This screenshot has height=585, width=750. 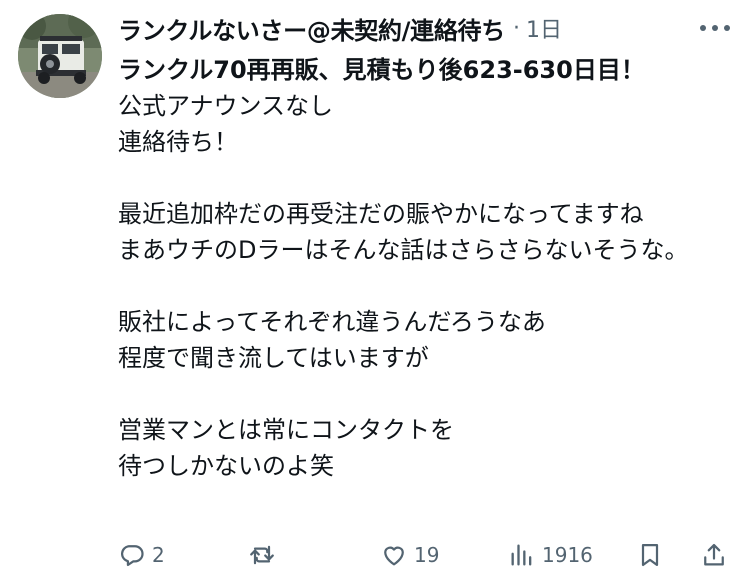 I want to click on tweet-header: ランクルないさー@未契約/連絡待ち · 1日, so click(x=340, y=28).